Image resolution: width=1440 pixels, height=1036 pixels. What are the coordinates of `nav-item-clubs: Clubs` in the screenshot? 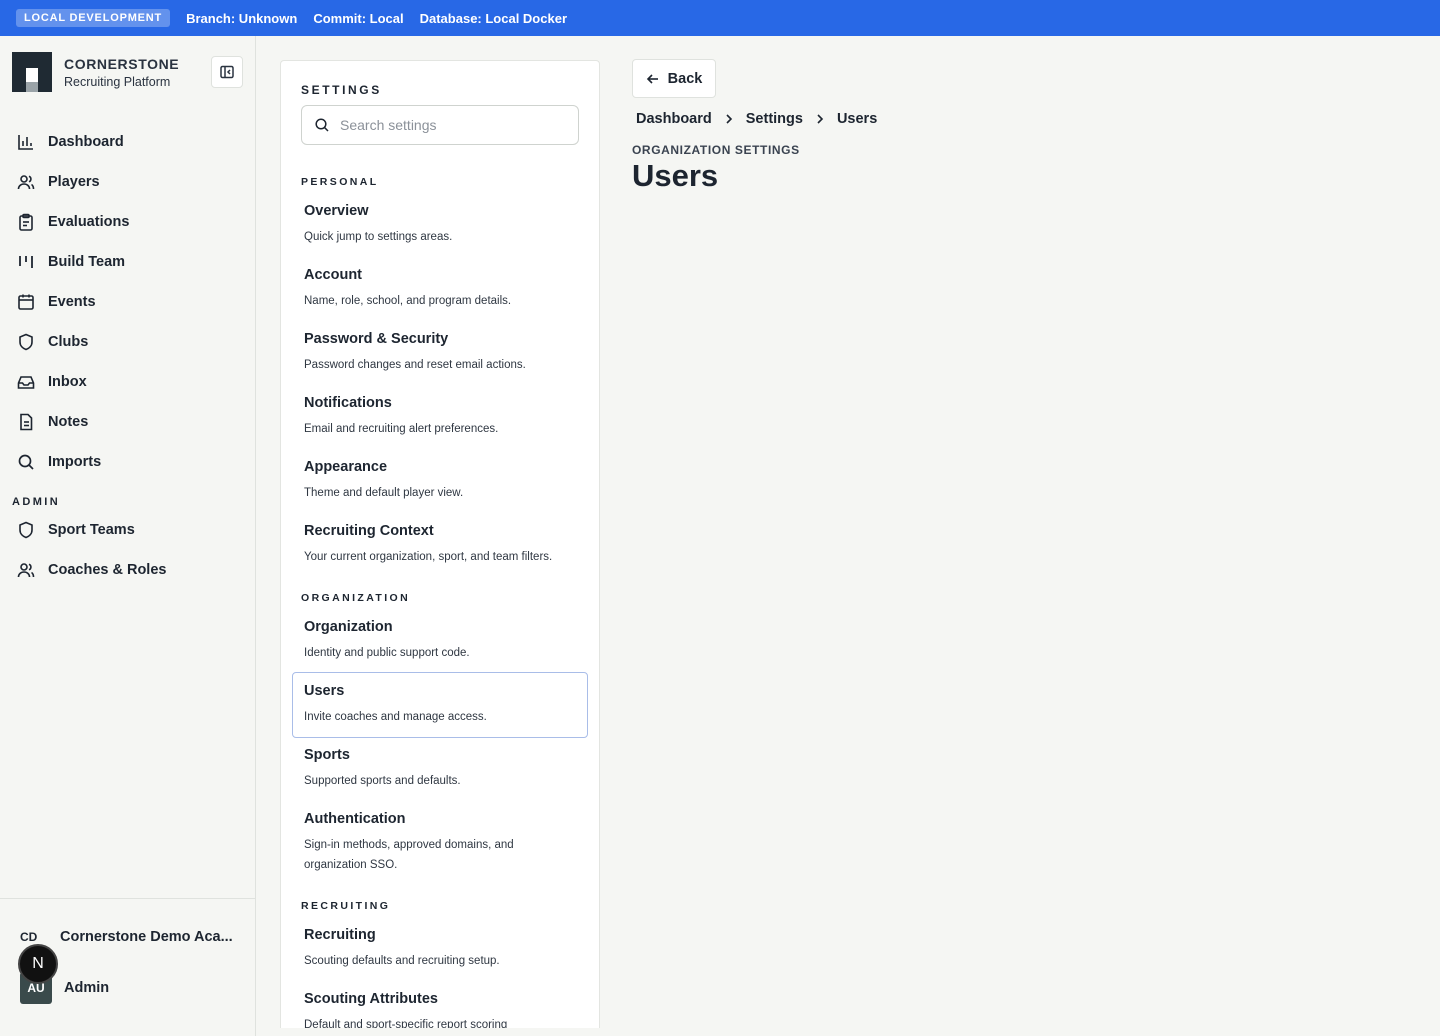 It's located at (127, 342).